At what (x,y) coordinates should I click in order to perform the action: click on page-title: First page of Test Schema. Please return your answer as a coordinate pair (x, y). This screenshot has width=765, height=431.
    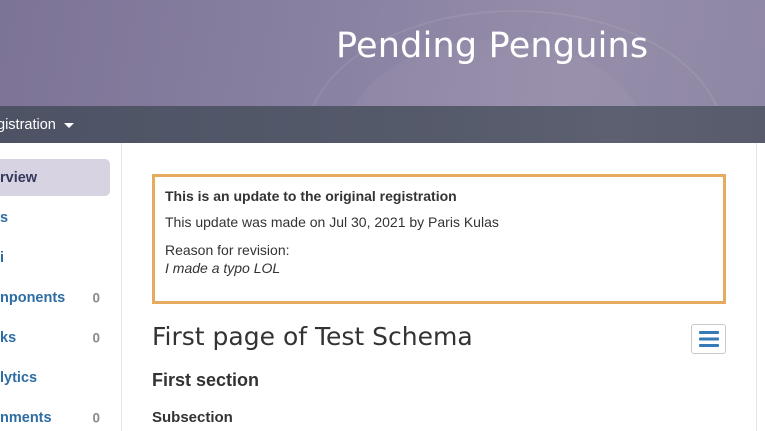
    Looking at the image, I should click on (312, 336).